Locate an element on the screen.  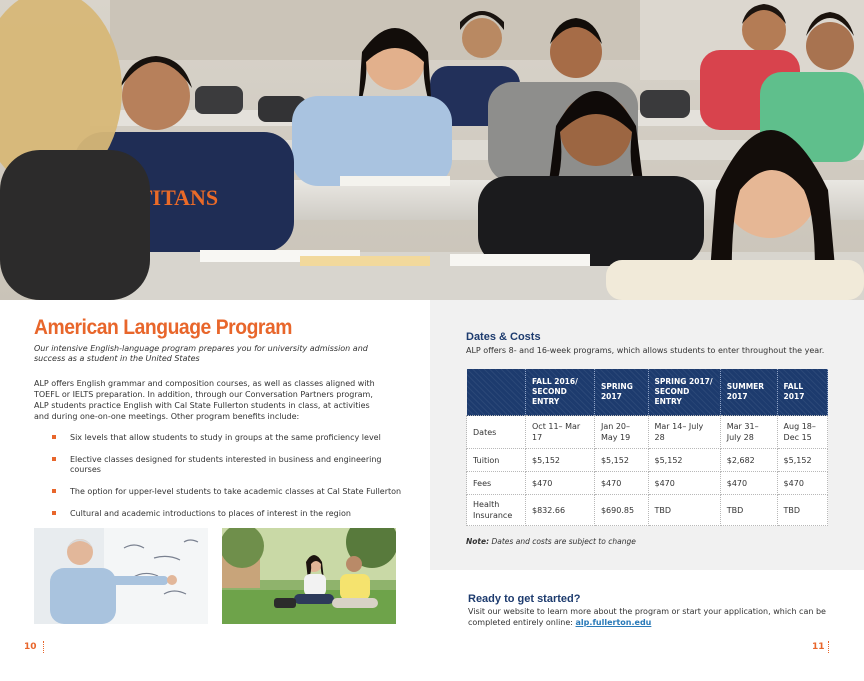
website-link: alp.fullerton.edu is located at coordinates (614, 622).